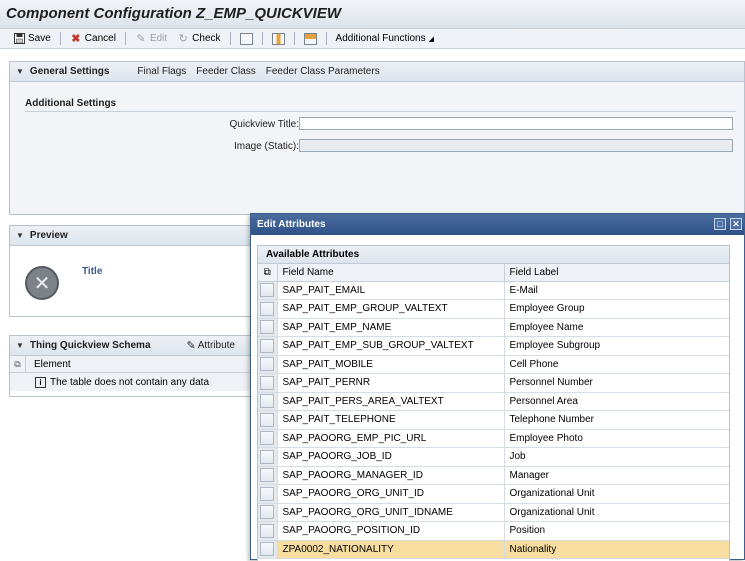  I want to click on layout-rows-icon, so click(310, 38).